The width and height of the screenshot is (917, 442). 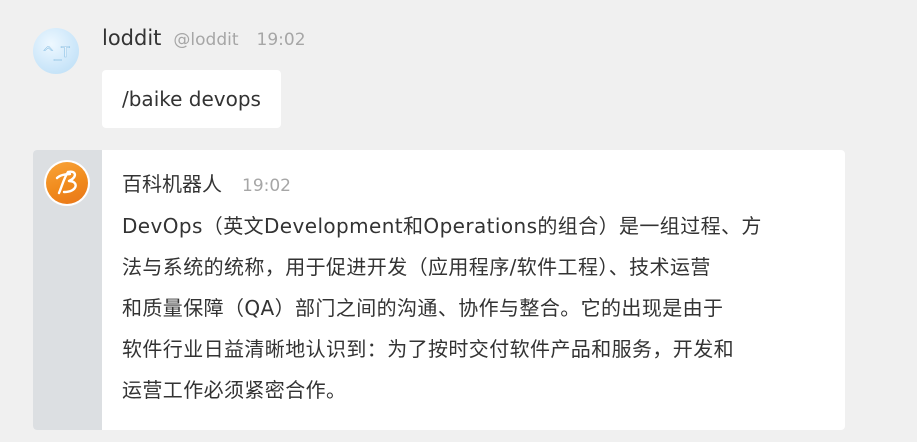 I want to click on kaomoji-avatar-icon: ^_T, so click(x=56, y=53).